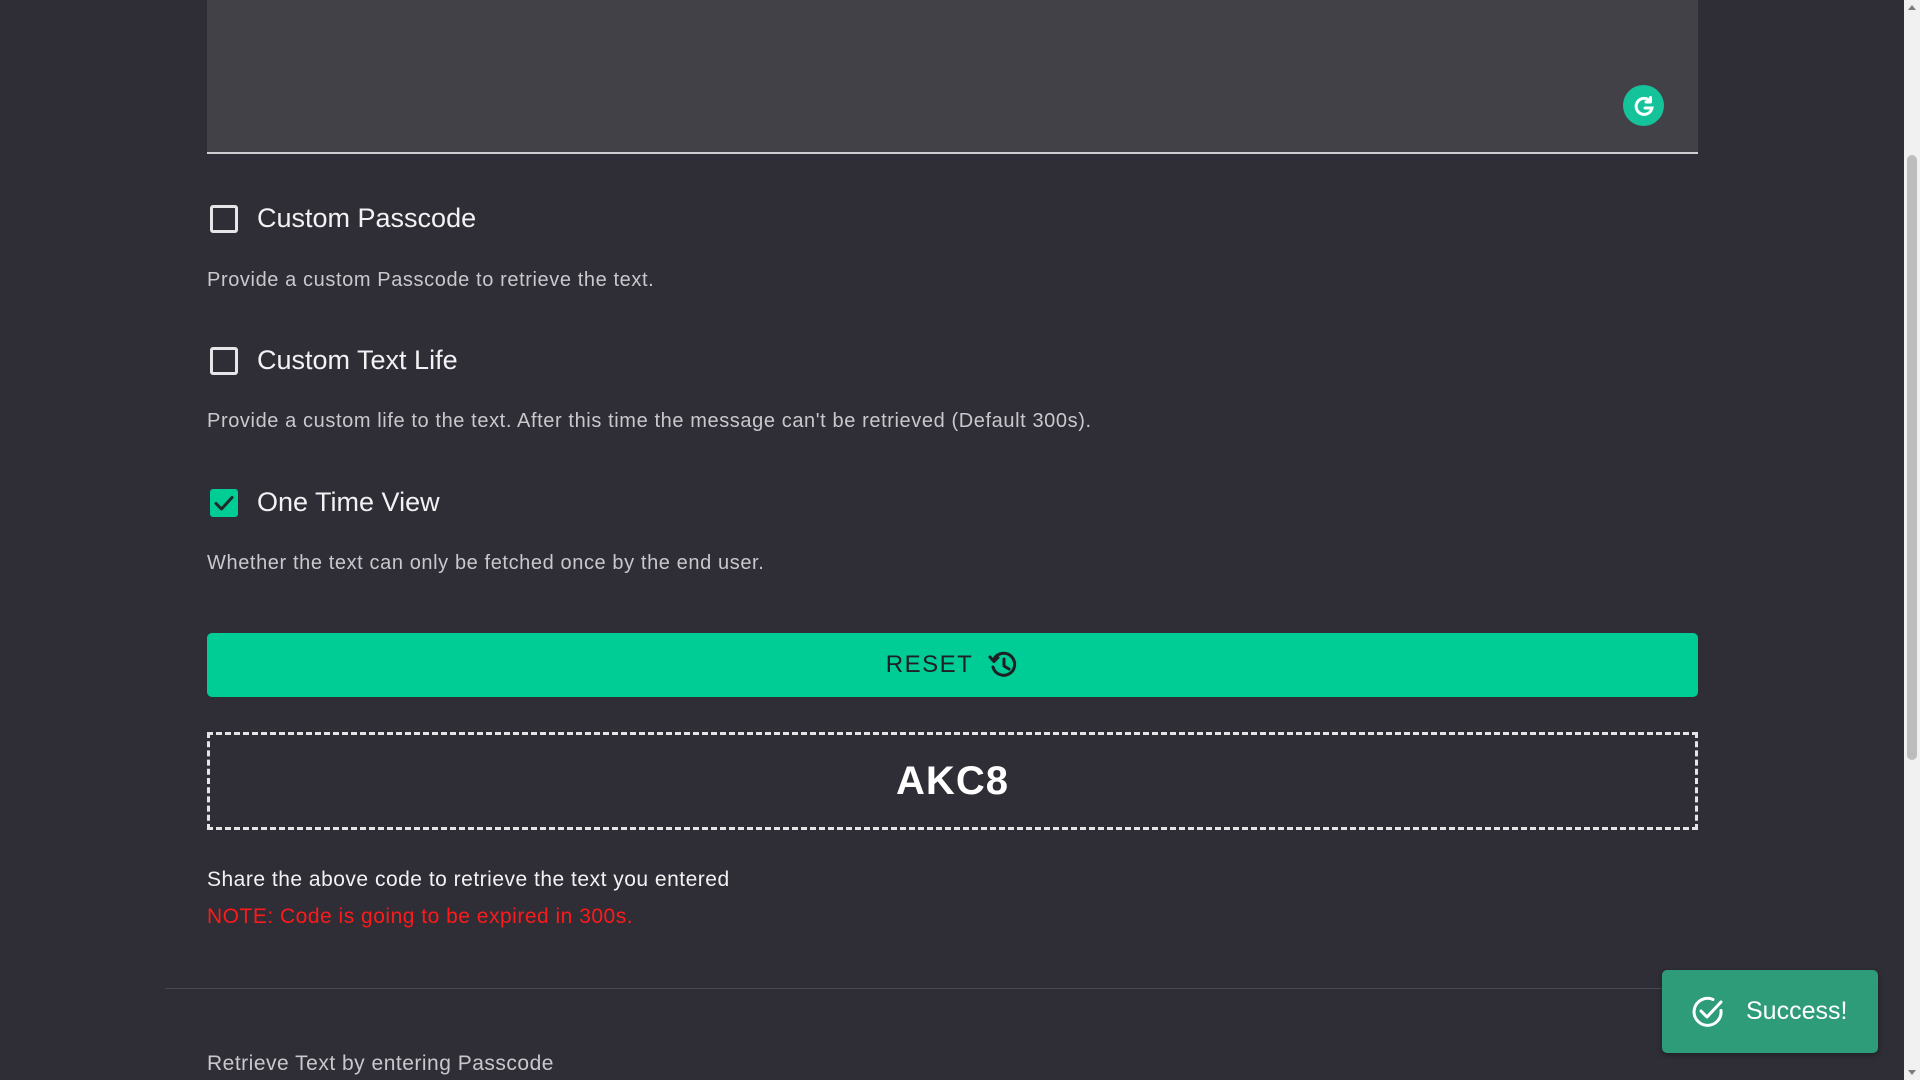 The image size is (1920, 1080). I want to click on scroll-up-arrow, so click(1912, 7).